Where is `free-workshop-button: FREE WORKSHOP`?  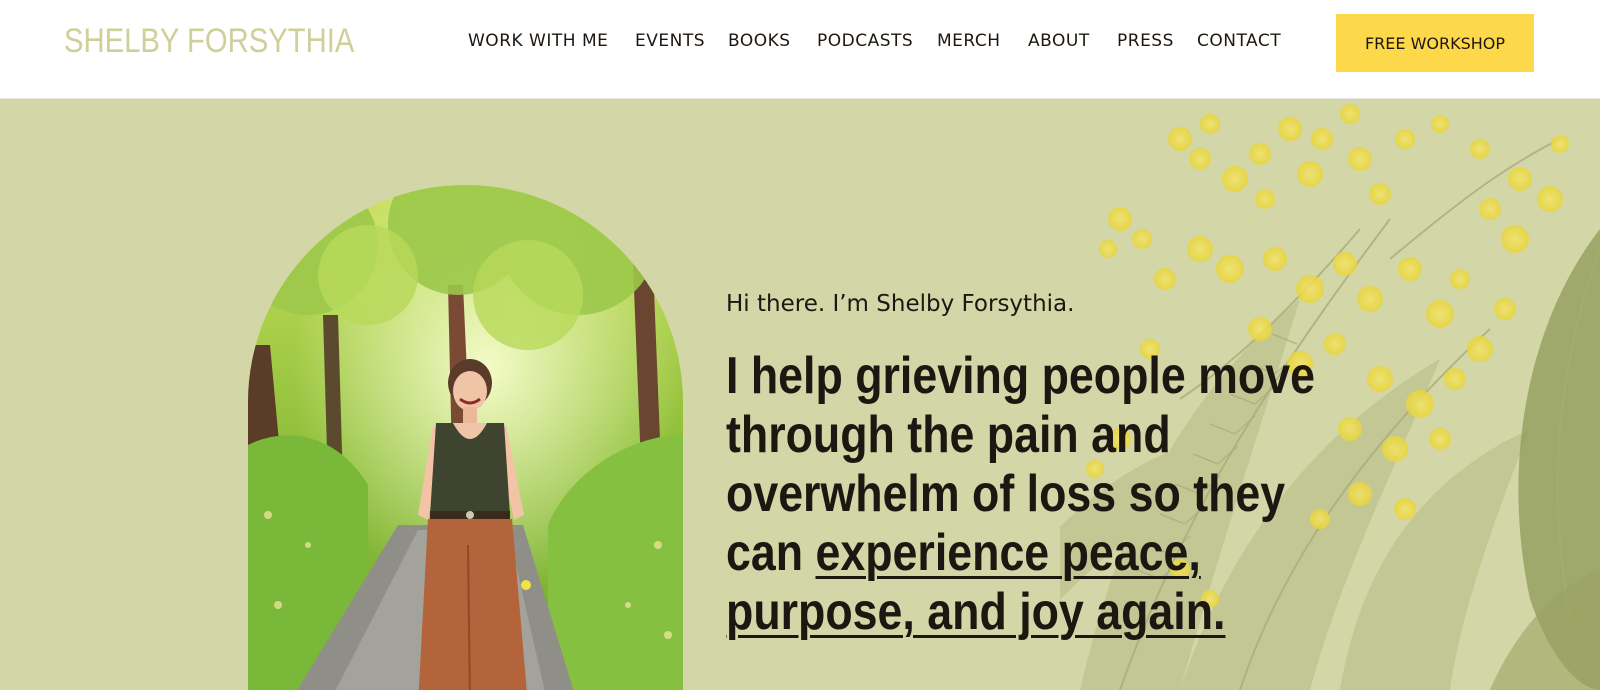
free-workshop-button: FREE WORKSHOP is located at coordinates (1435, 43).